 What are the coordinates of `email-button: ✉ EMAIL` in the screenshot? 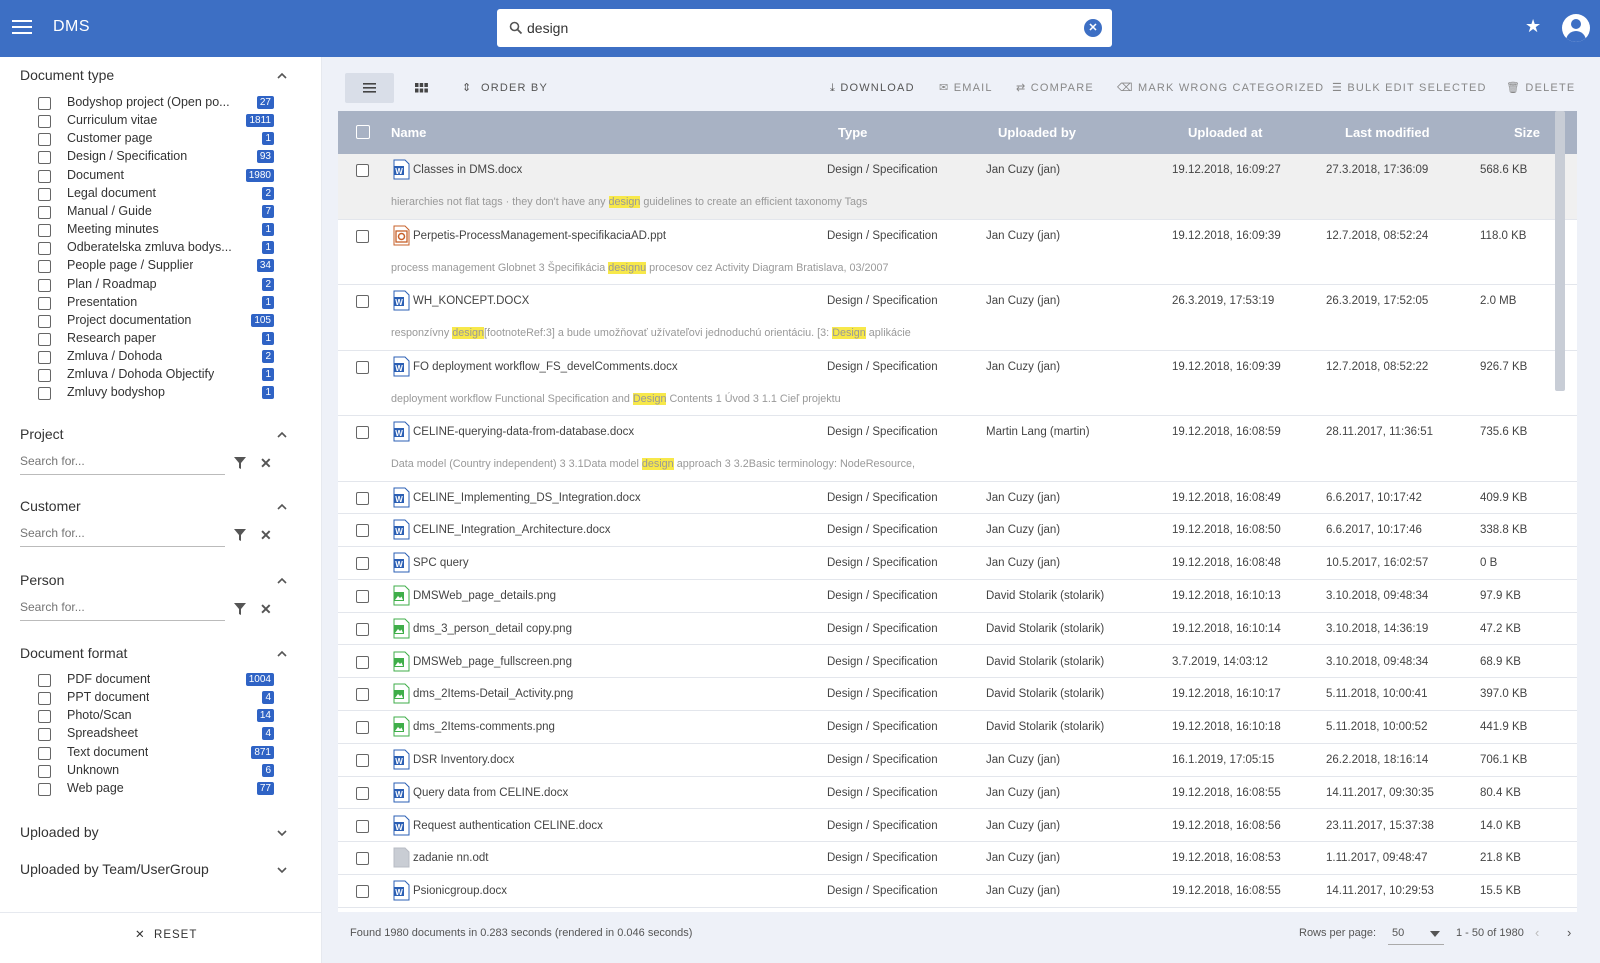 It's located at (966, 88).